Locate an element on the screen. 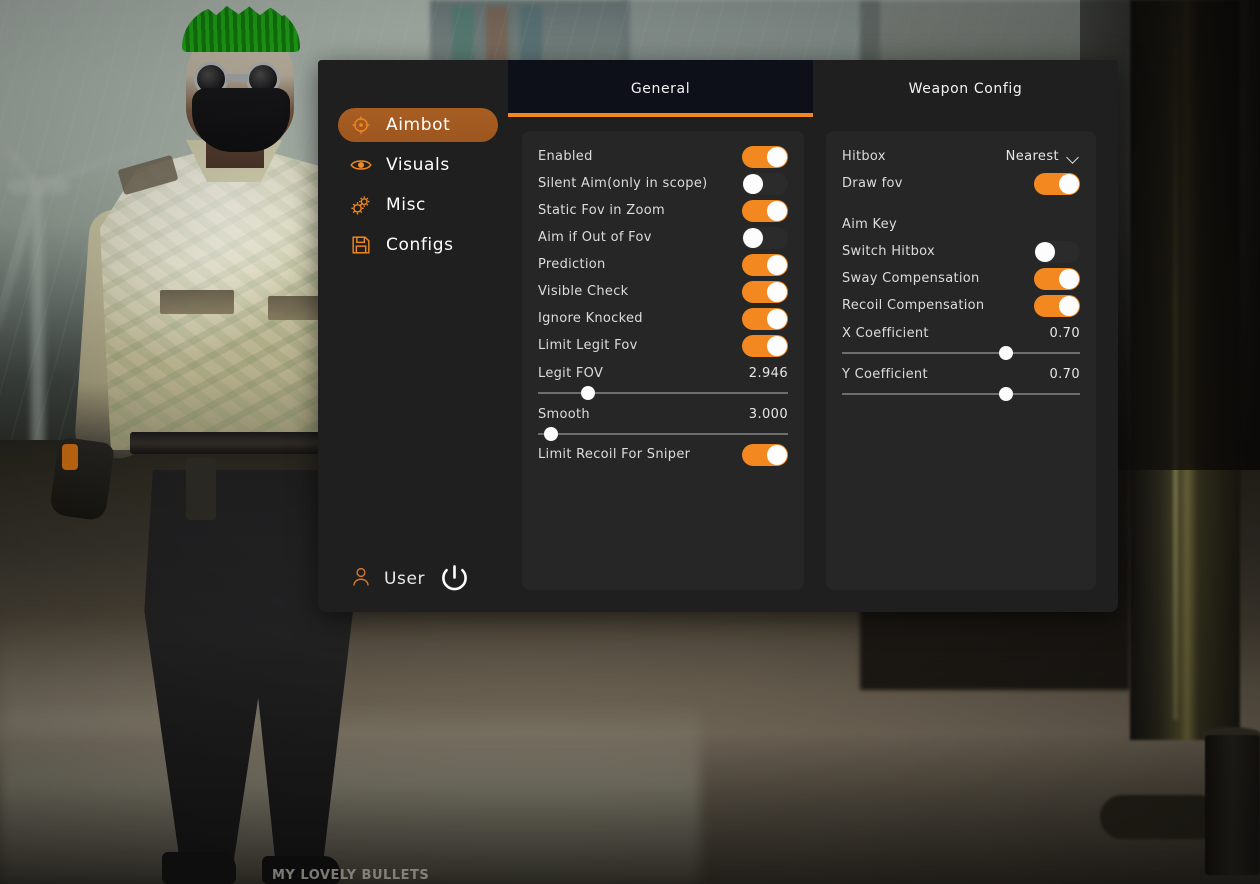 The width and height of the screenshot is (1260, 884). sidebar-item-aimbot: Aimbot is located at coordinates (418, 125).